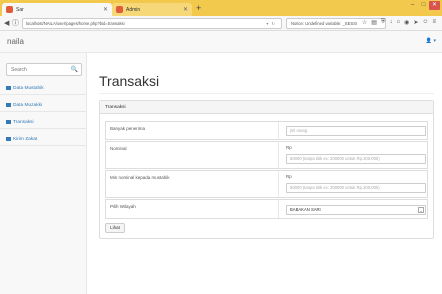 This screenshot has height=294, width=442. What do you see at coordinates (266, 130) in the screenshot?
I see `form-row-banyak-penerima: Banyak penerima jml orang` at bounding box center [266, 130].